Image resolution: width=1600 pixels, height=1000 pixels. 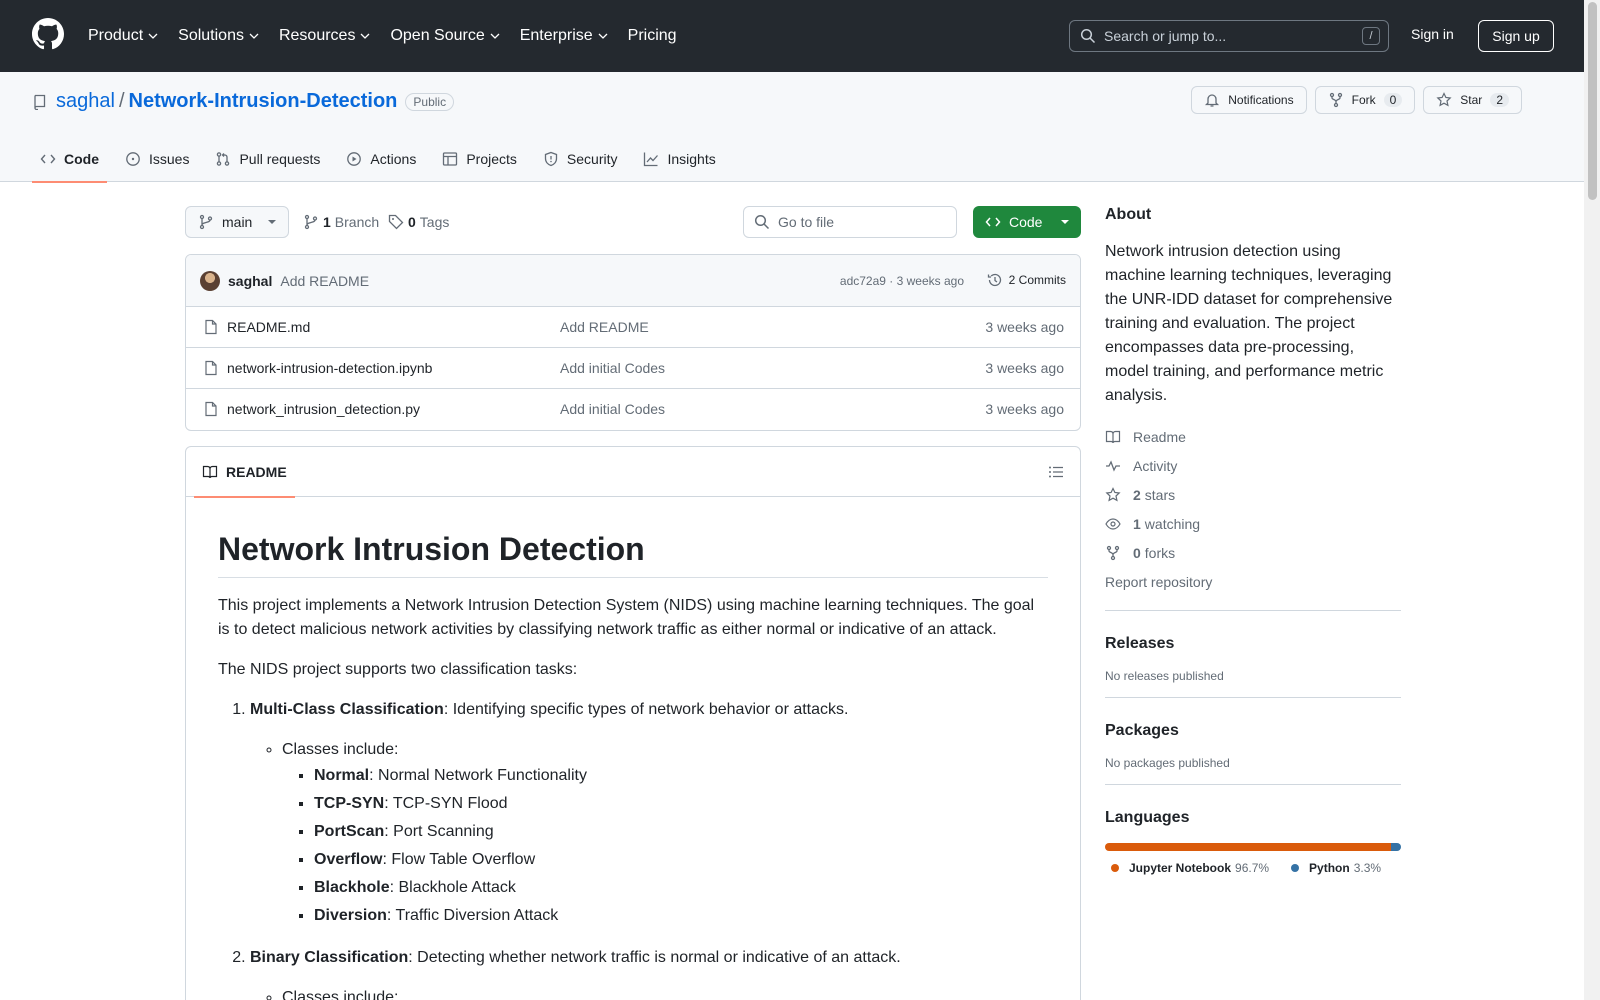 I want to click on tab-pull-requests: Pull requests, so click(x=267, y=159).